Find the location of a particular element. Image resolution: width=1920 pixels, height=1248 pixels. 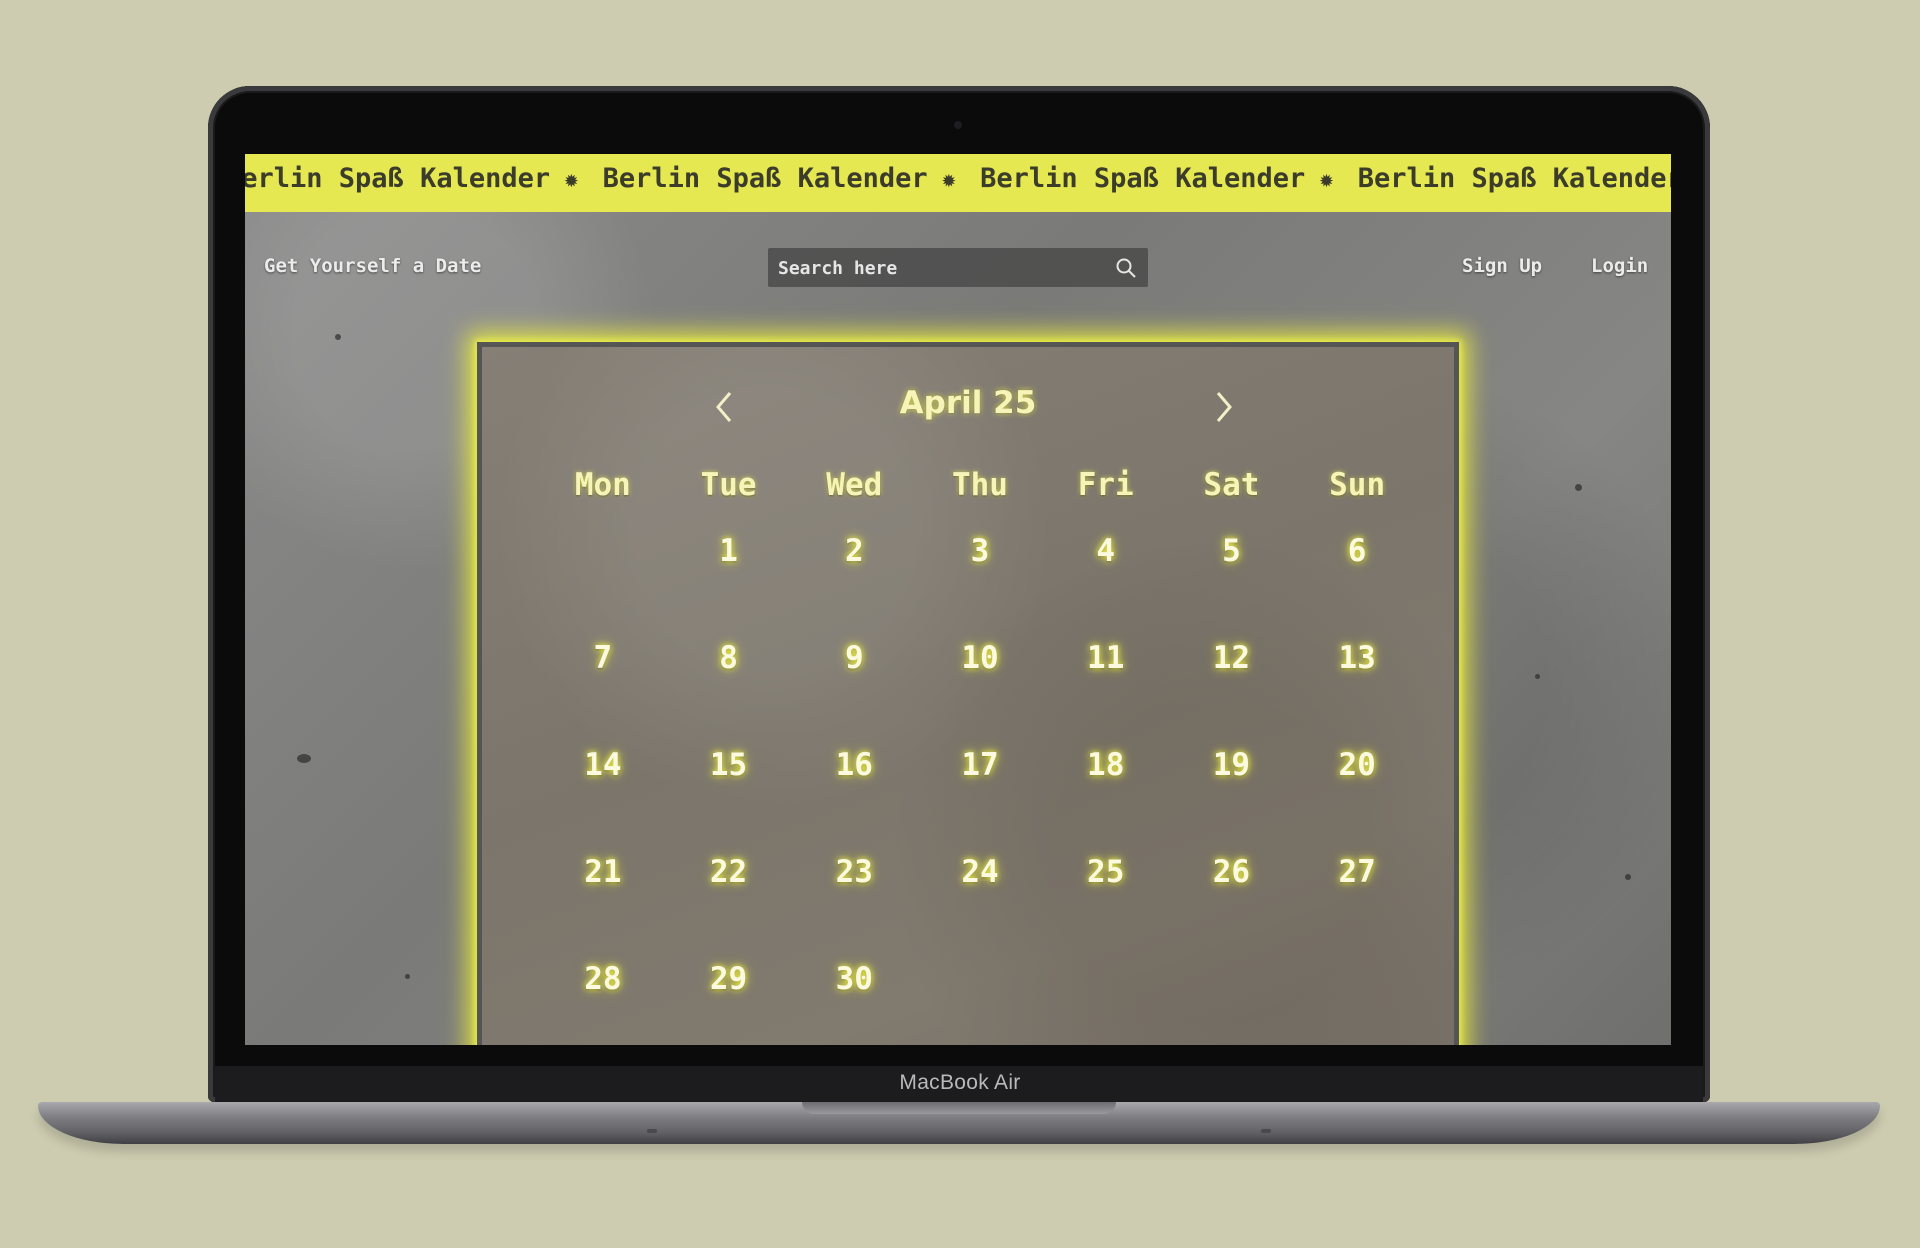

search-icon is located at coordinates (1126, 268).